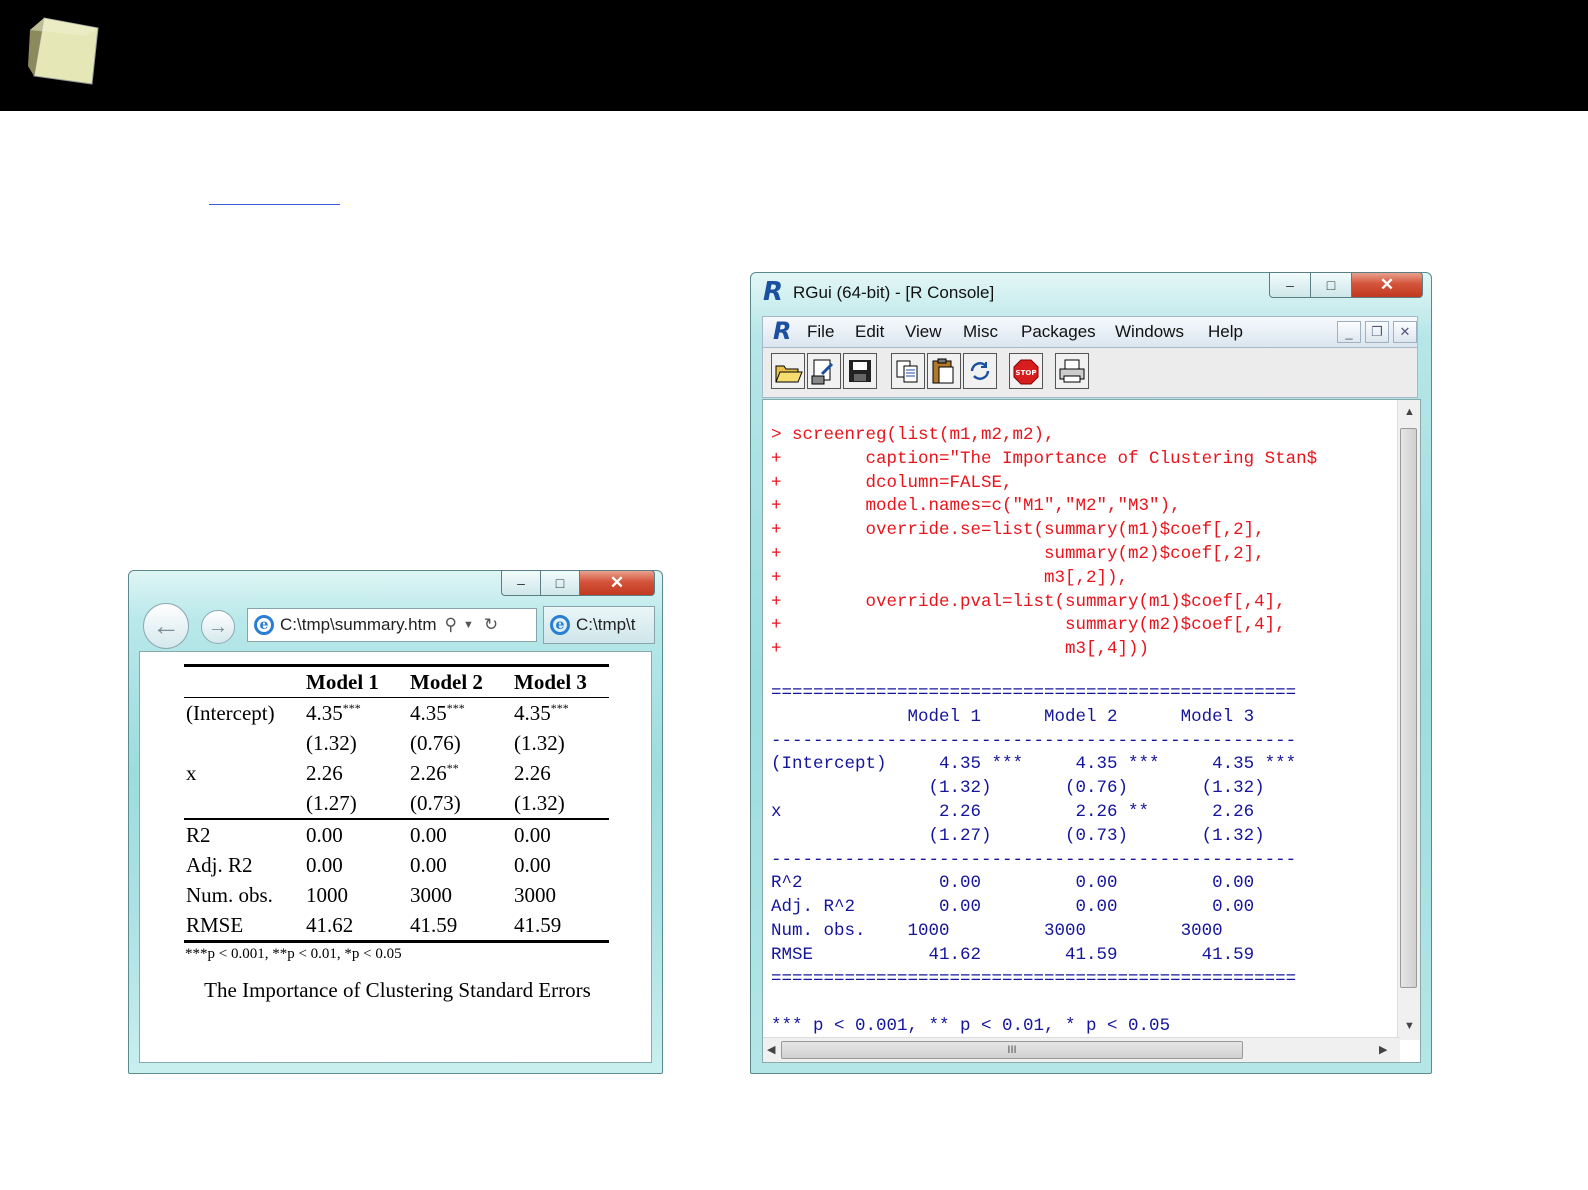 The width and height of the screenshot is (1588, 1190). What do you see at coordinates (869, 332) in the screenshot?
I see `menu-edit: Edit` at bounding box center [869, 332].